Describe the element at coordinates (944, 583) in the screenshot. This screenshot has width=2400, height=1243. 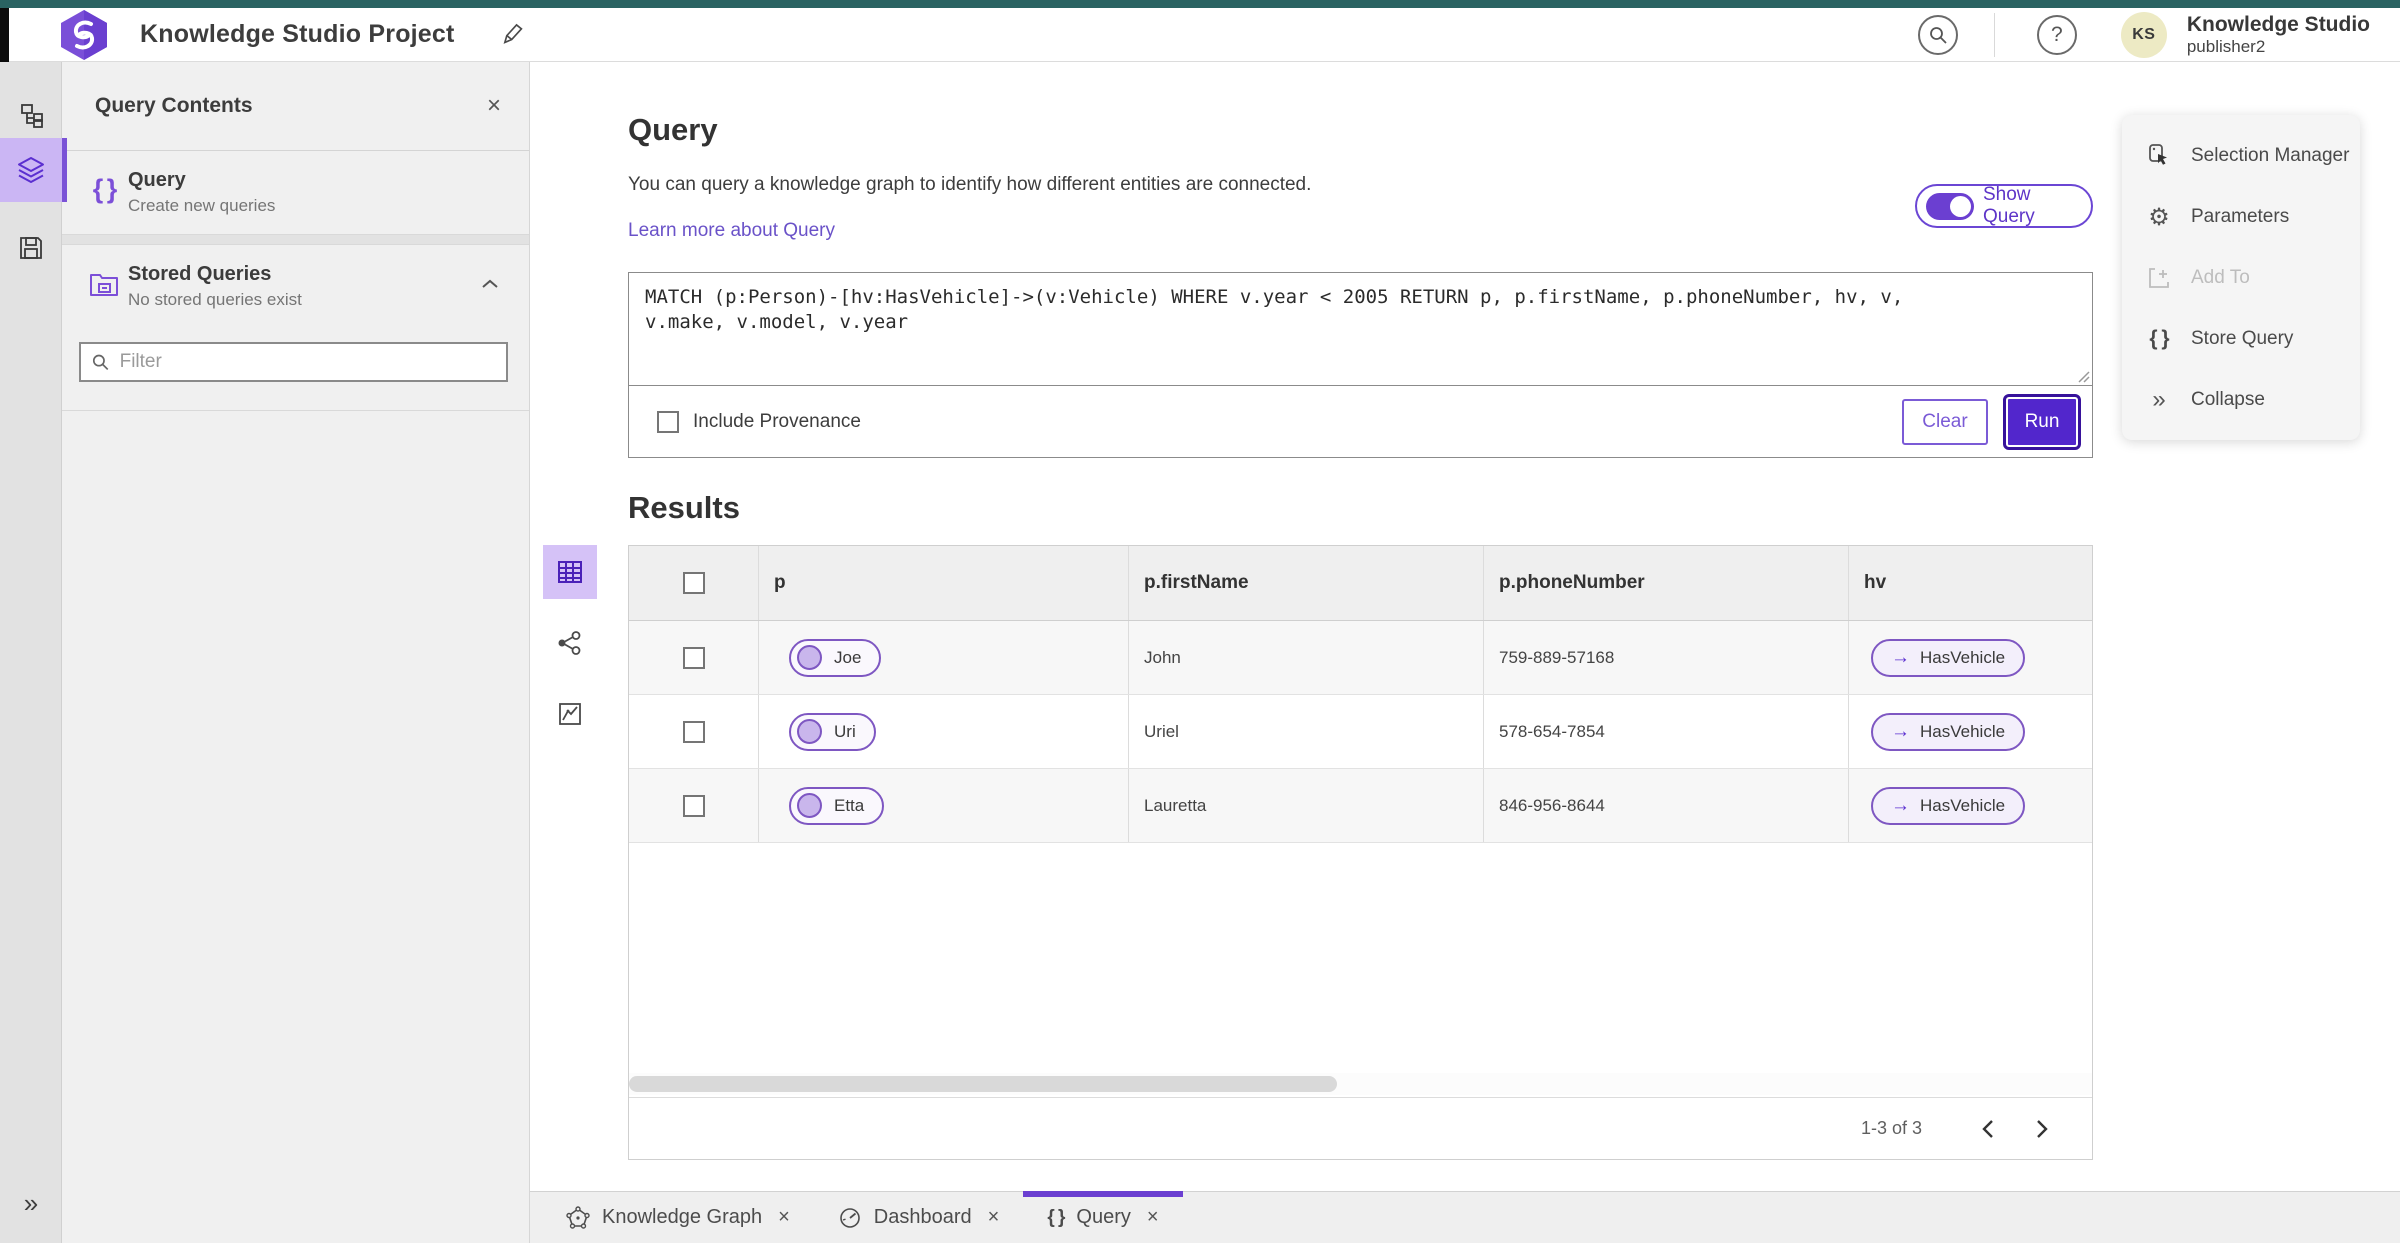
I see `column-header-p: p` at that location.